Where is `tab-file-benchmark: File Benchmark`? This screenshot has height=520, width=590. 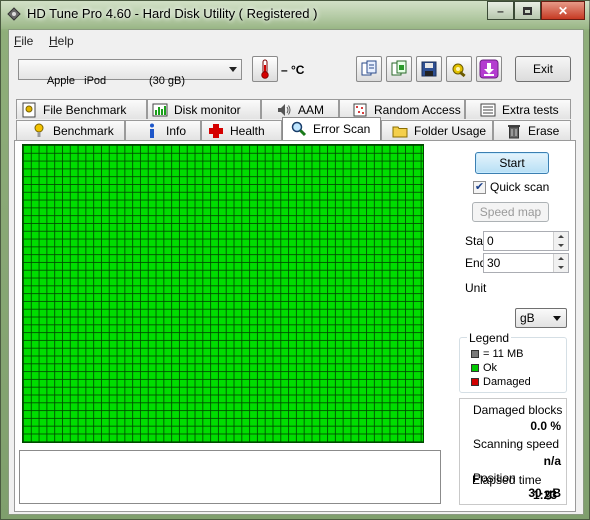
tab-file-benchmark: File Benchmark is located at coordinates (81, 109).